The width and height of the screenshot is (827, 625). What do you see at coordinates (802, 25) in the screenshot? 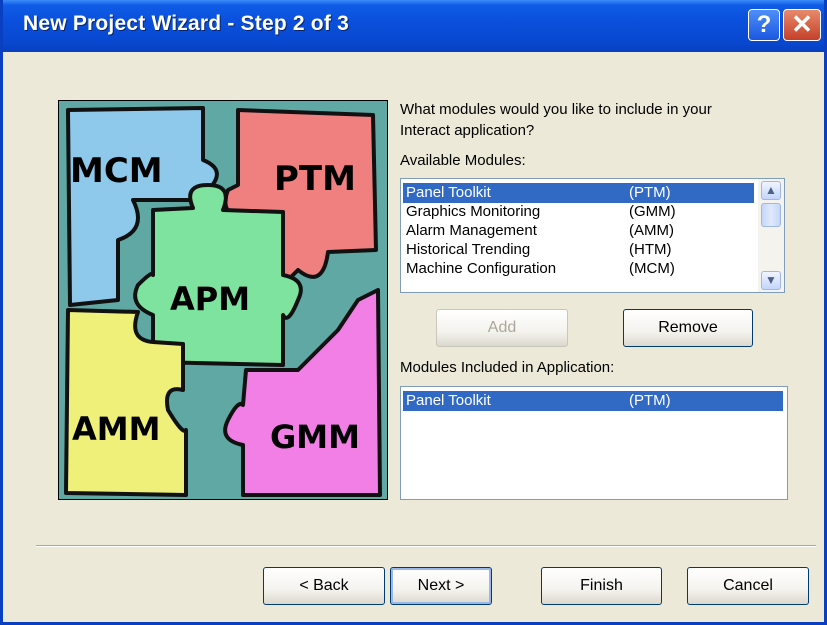
I see `close-button: ✕` at bounding box center [802, 25].